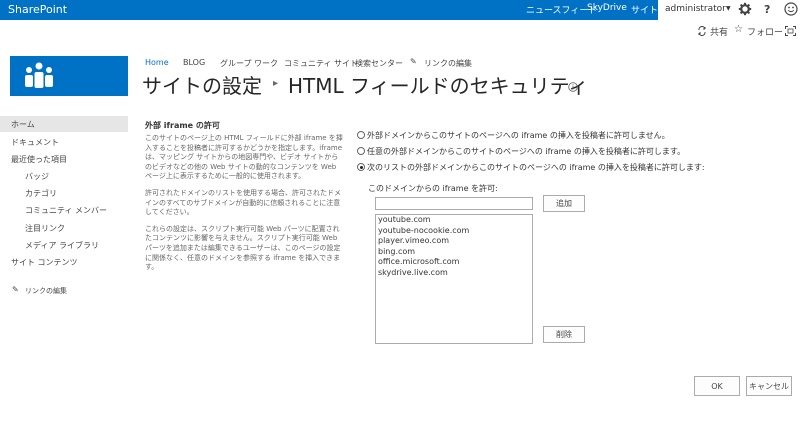  I want to click on follow-link: フォロー, so click(765, 31).